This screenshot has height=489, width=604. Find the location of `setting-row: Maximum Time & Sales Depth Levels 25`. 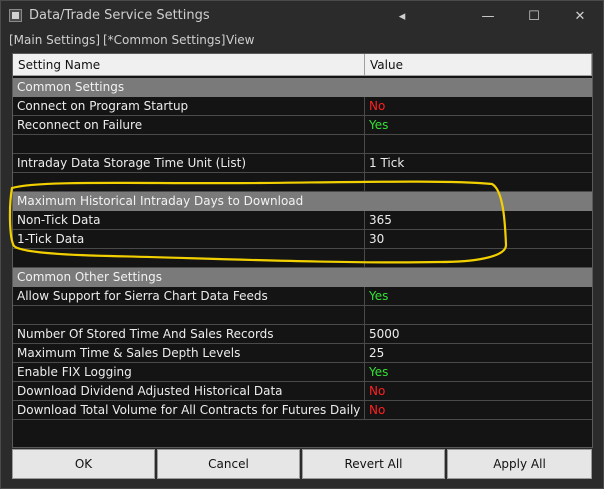

setting-row: Maximum Time & Sales Depth Levels 25 is located at coordinates (302, 353).